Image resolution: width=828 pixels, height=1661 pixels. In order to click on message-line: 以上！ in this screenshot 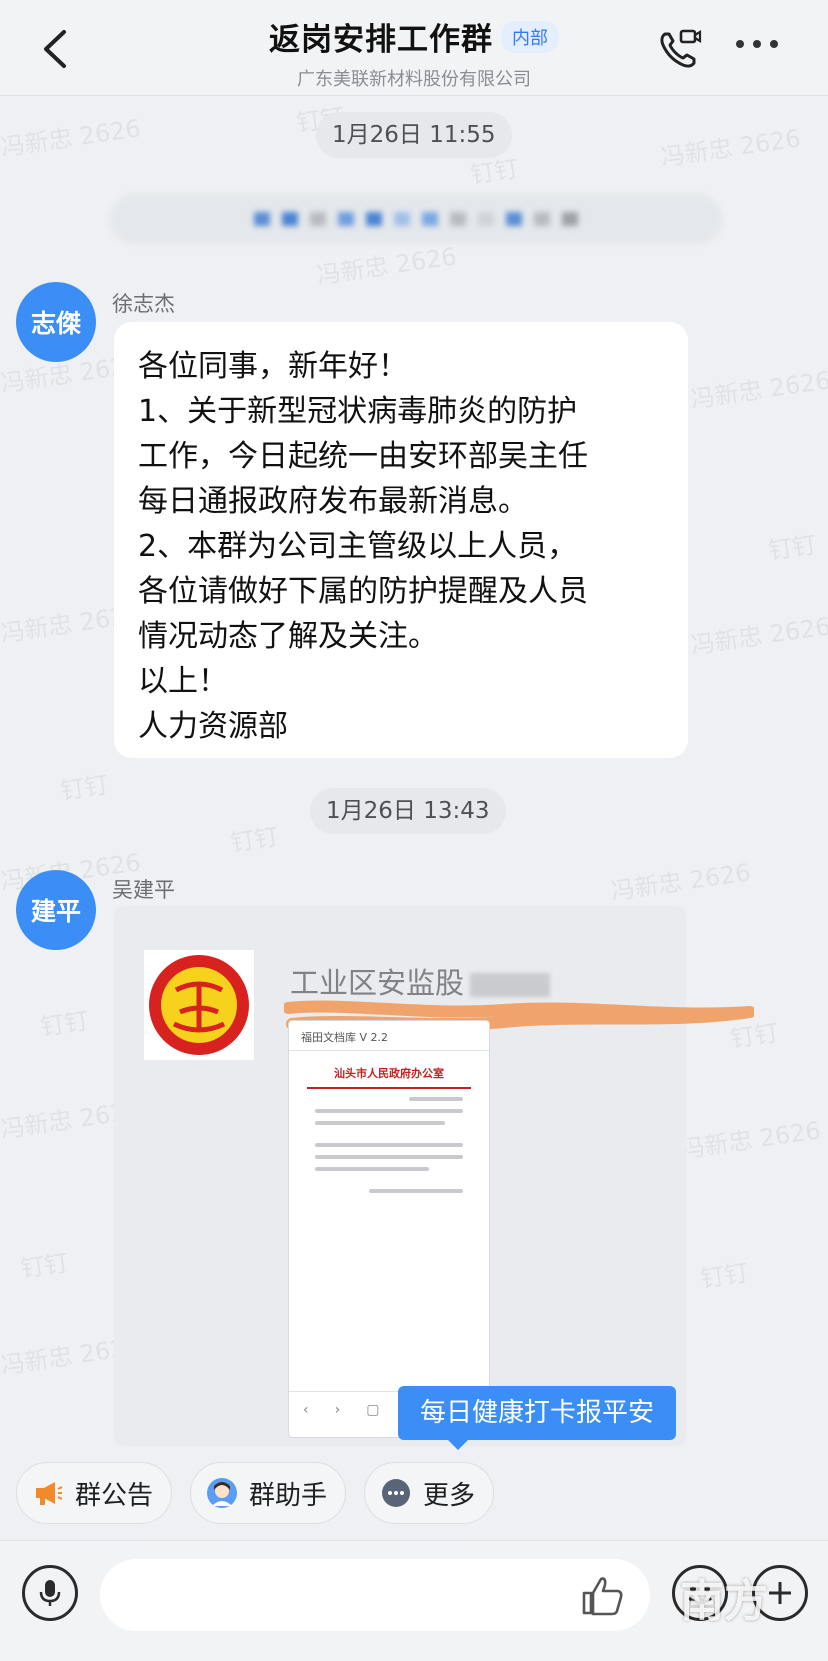, I will do `click(183, 681)`.